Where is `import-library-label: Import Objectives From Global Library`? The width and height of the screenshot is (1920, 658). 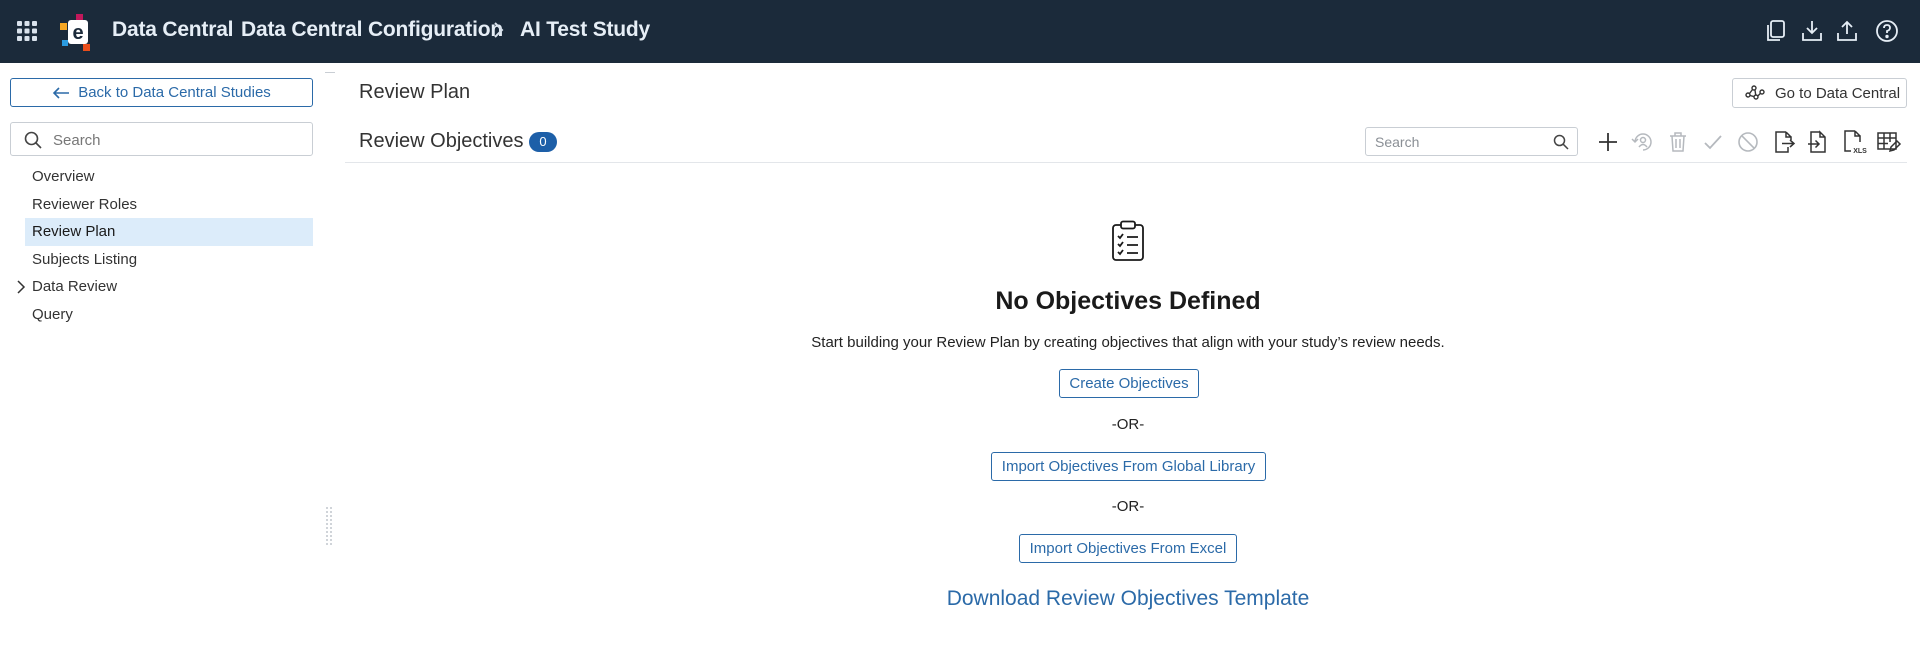
import-library-label: Import Objectives From Global Library is located at coordinates (1128, 466).